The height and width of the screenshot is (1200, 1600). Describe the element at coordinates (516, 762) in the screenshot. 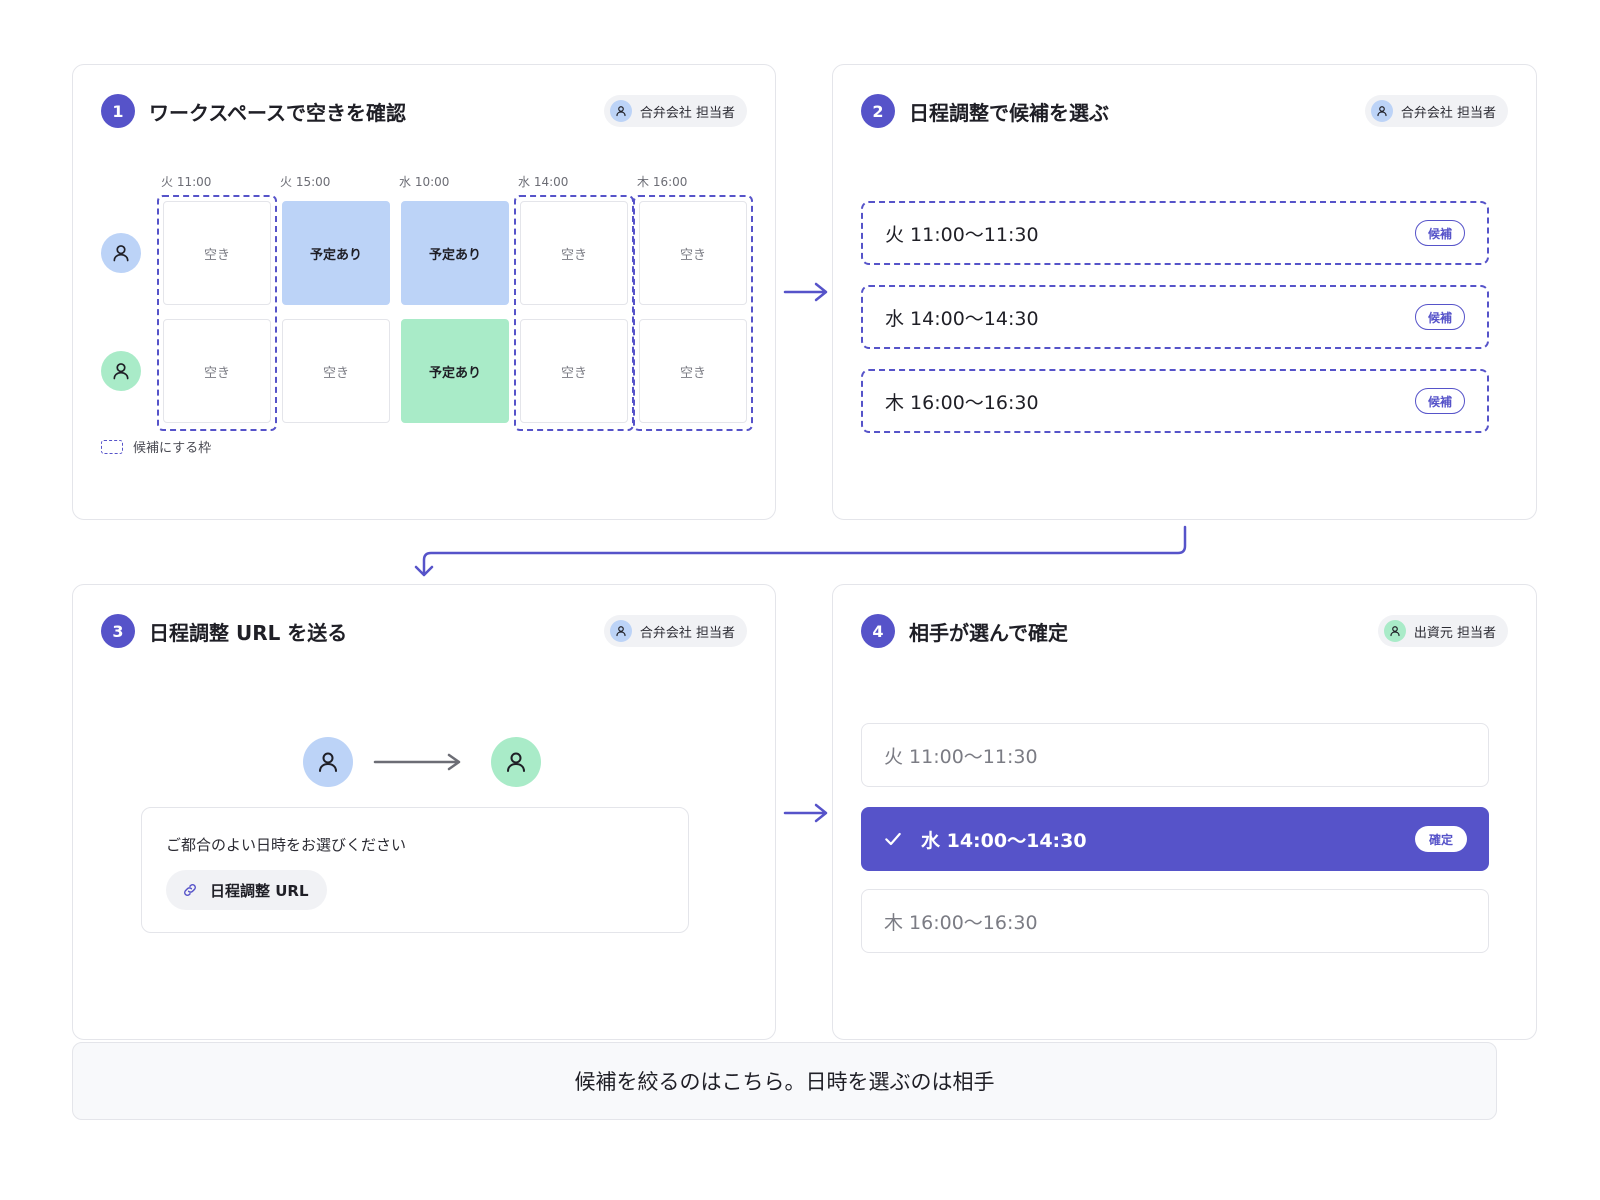

I see `recipient-user-icon` at that location.